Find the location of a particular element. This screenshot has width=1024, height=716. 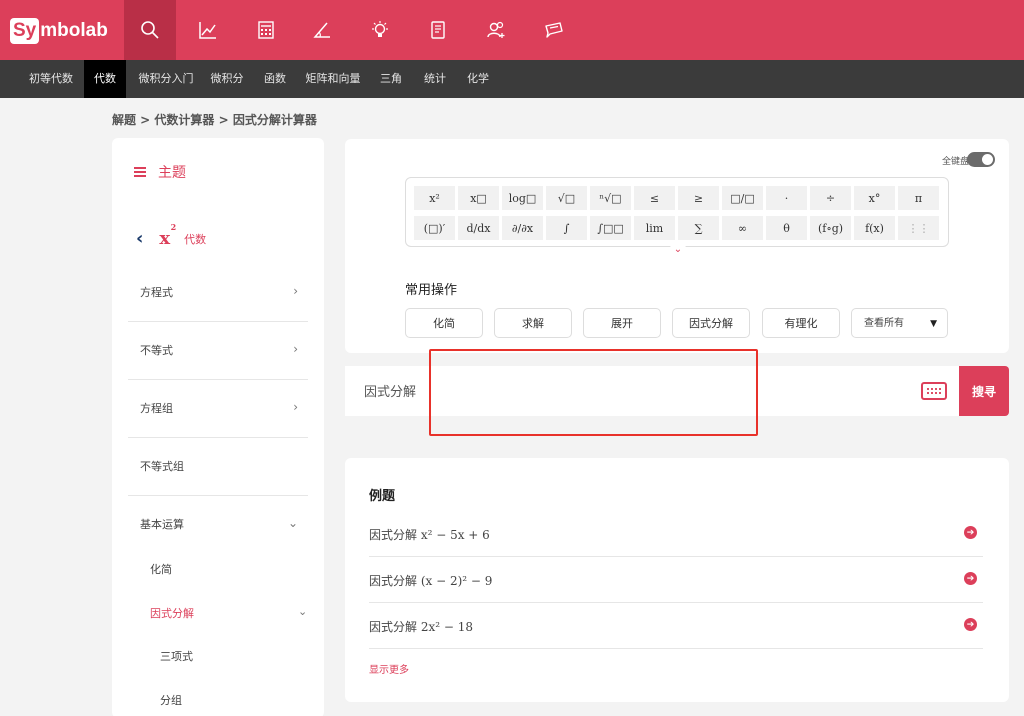

key-matrix: ⋮⋮ is located at coordinates (918, 228).